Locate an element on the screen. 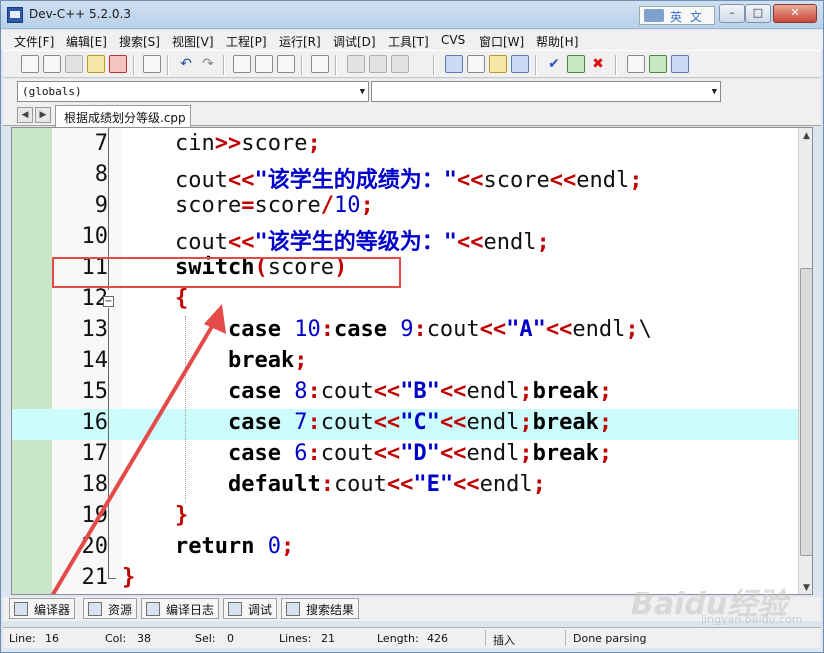  menu-run: 运行[R] is located at coordinates (300, 41).